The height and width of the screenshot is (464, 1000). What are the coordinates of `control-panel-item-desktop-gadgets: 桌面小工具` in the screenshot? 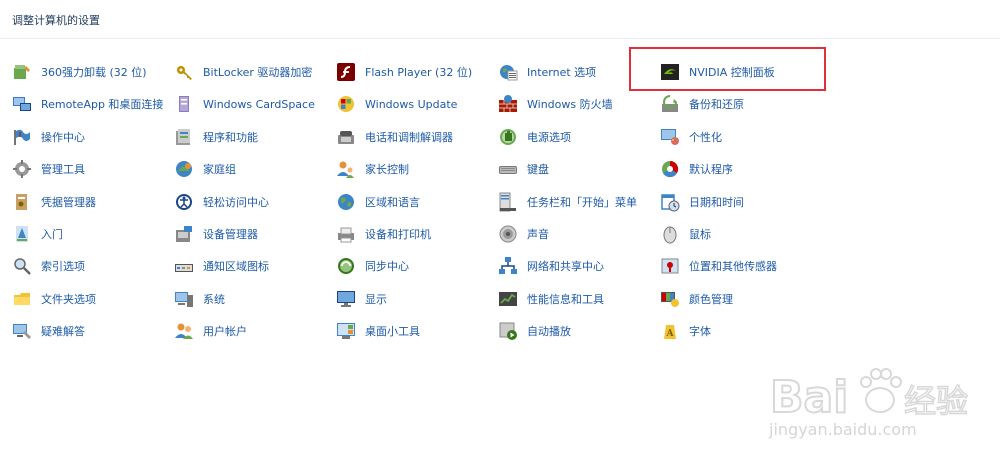 It's located at (378, 331).